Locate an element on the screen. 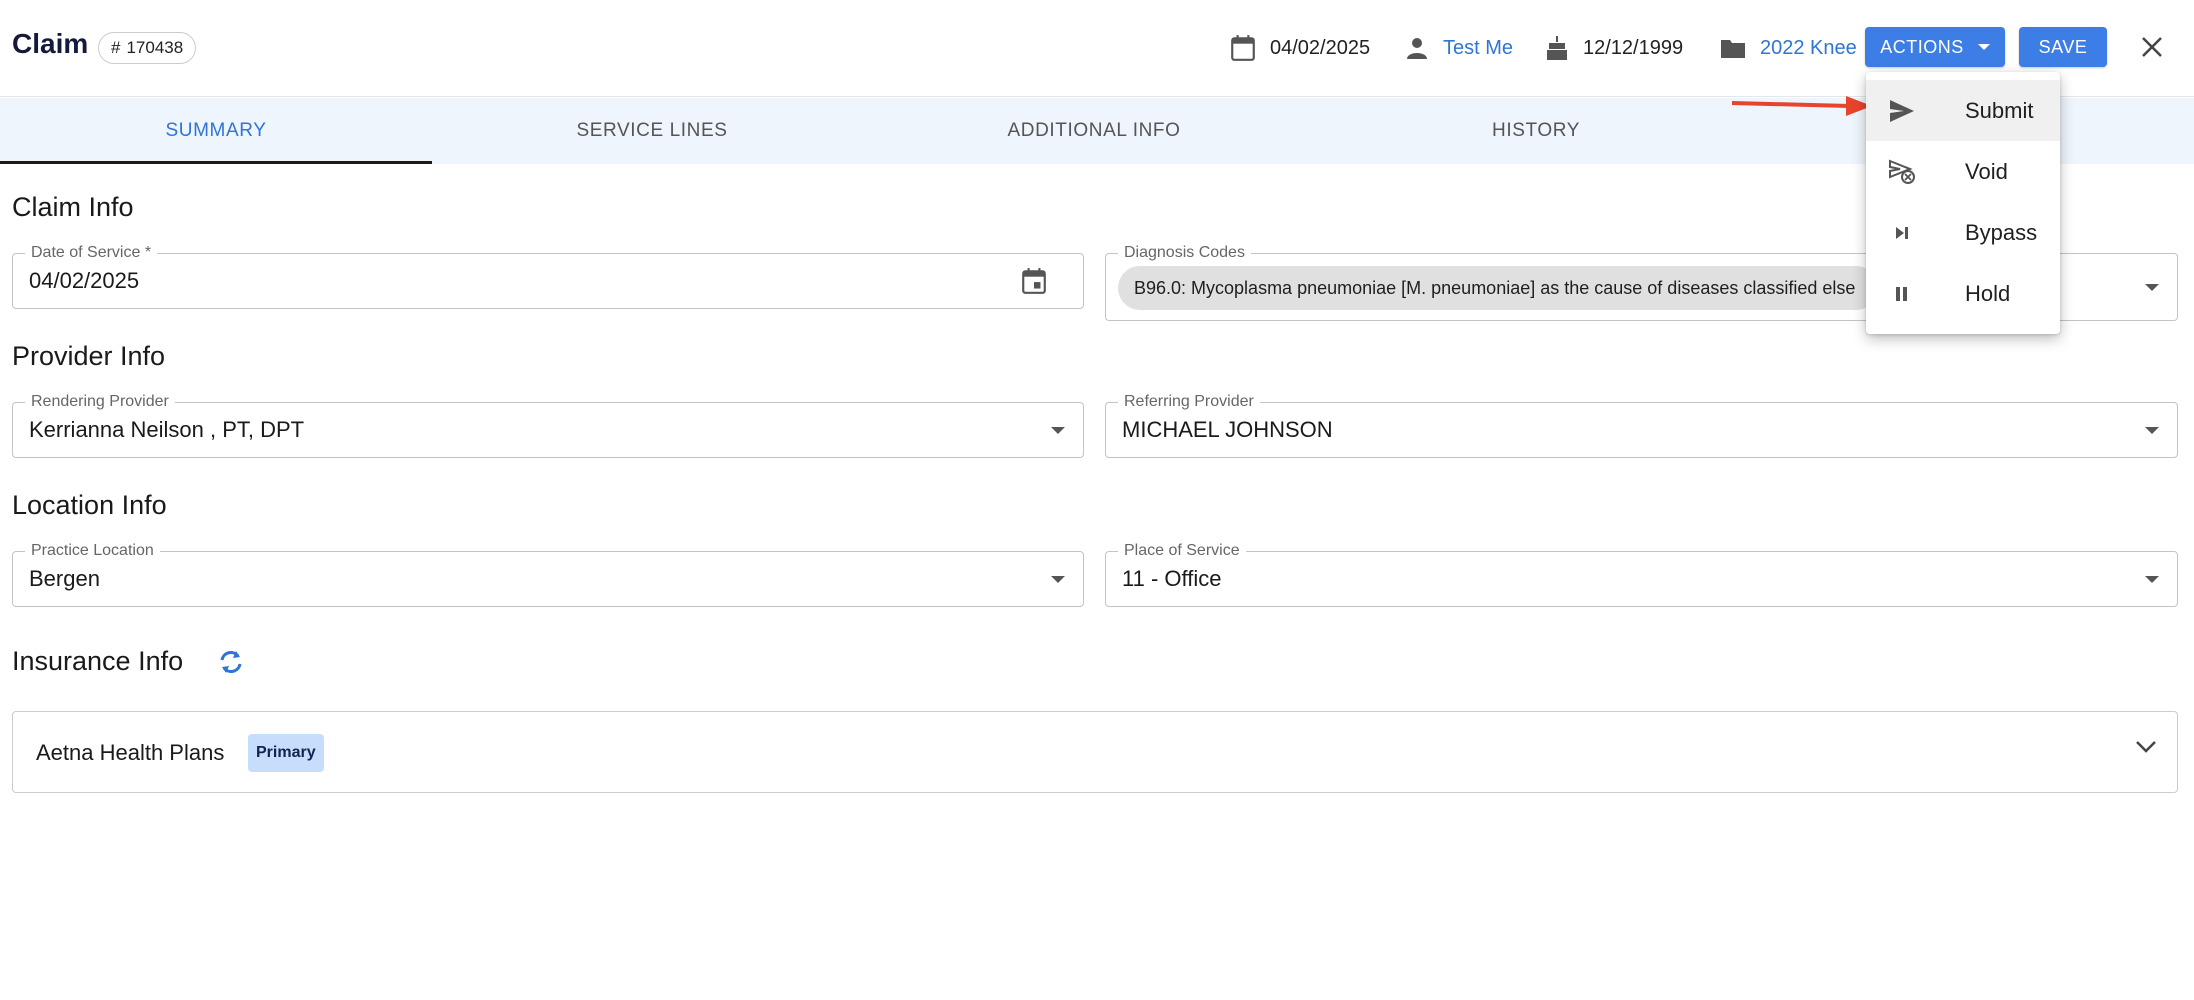 This screenshot has height=1000, width=2194. dob-meta: 12/12/1999 is located at coordinates (1614, 48).